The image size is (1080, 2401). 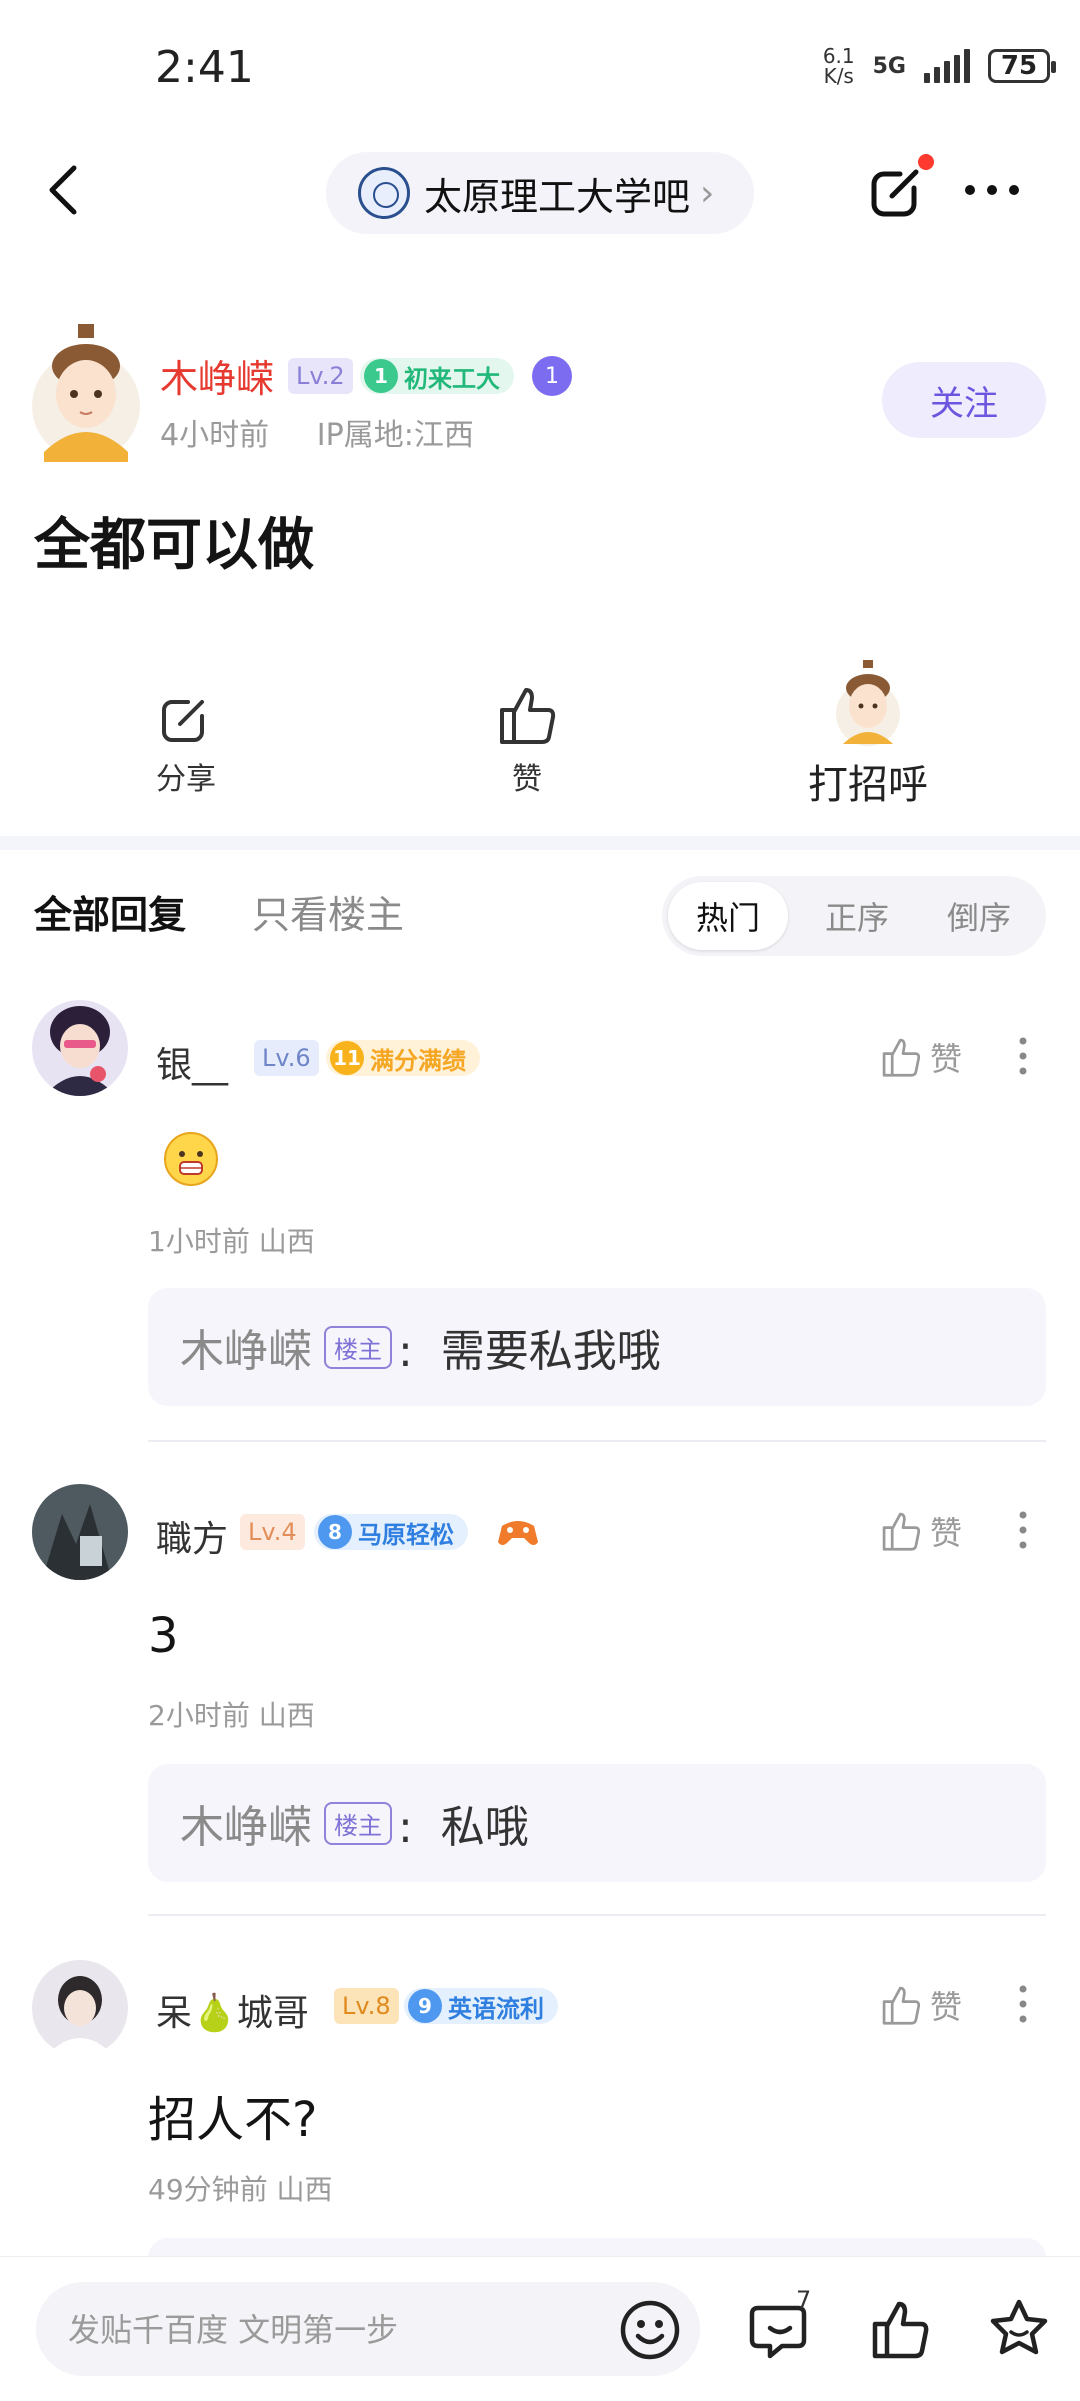 I want to click on title-badge: 11 满分满绩, so click(x=403, y=1058).